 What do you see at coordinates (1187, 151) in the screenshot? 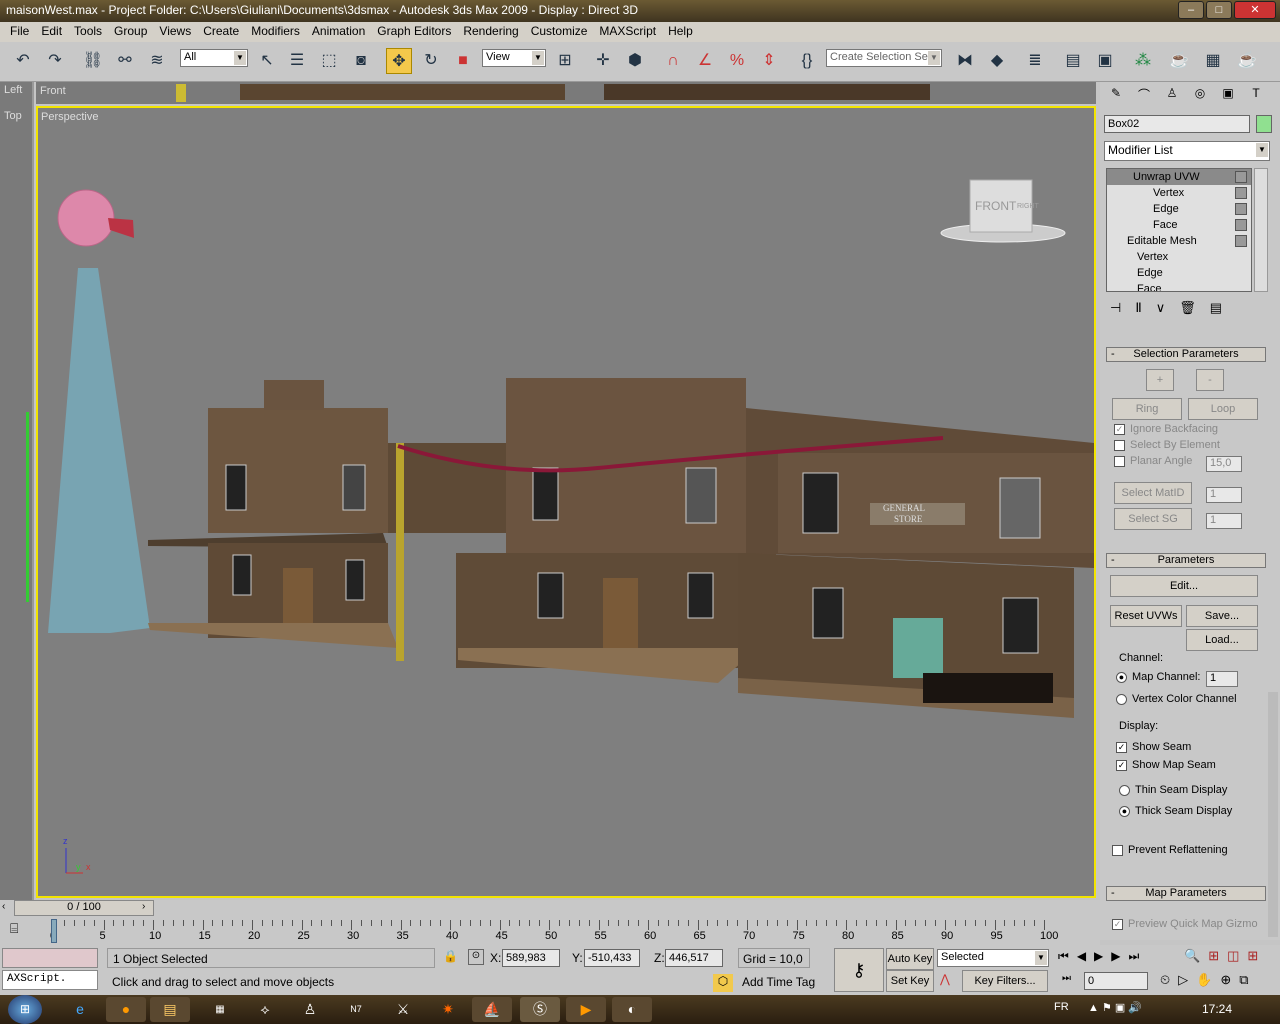
I see `modifier-list-dropdown: Modifier List` at bounding box center [1187, 151].